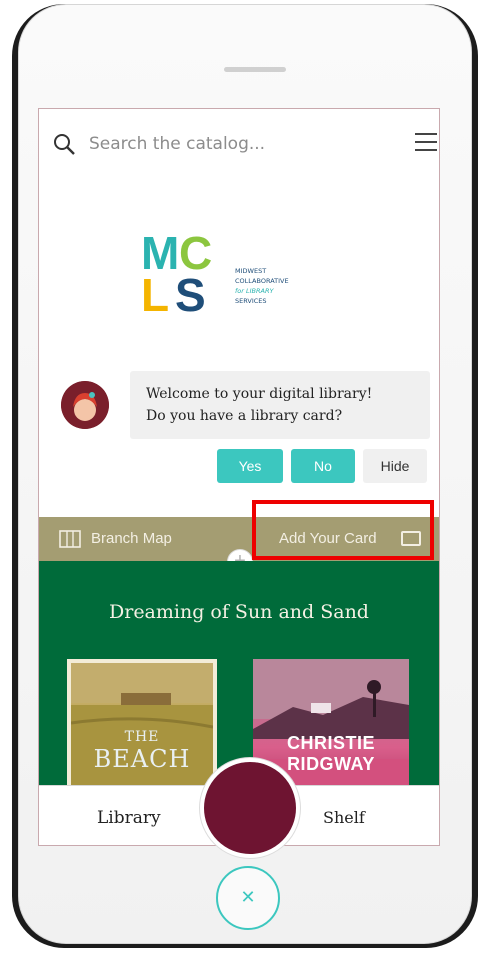 This screenshot has width=479, height=954. I want to click on svg-text: for LIBRARY, so click(254, 291).